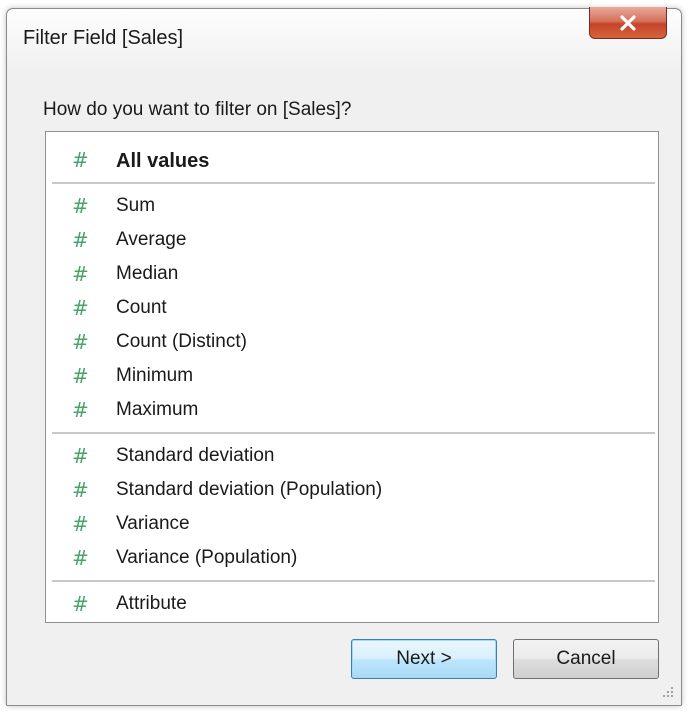 This screenshot has width=688, height=713. Describe the element at coordinates (197, 109) in the screenshot. I see `filter-prompt: How do you want to filter on [Sales]?` at that location.